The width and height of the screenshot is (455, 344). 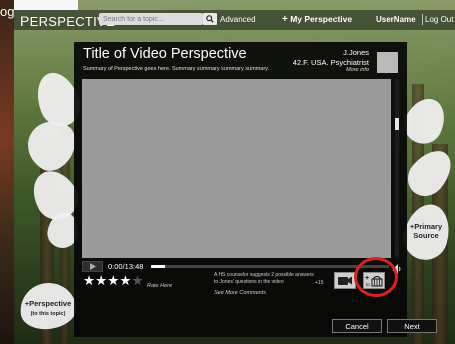 I want to click on add-perspective-text: +Perspective, so click(x=48, y=303).